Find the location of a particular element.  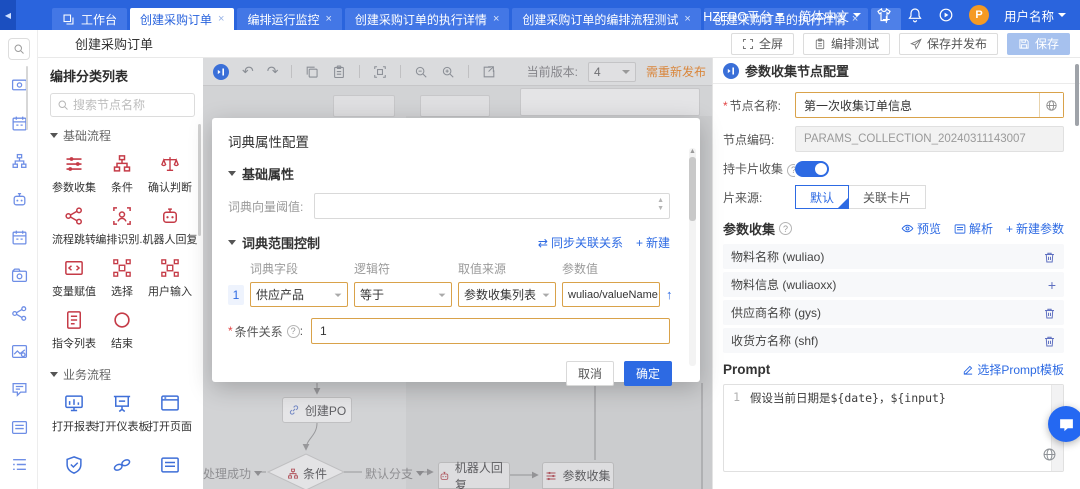

collapse-tabs-icon: ◀ is located at coordinates (8, 15).